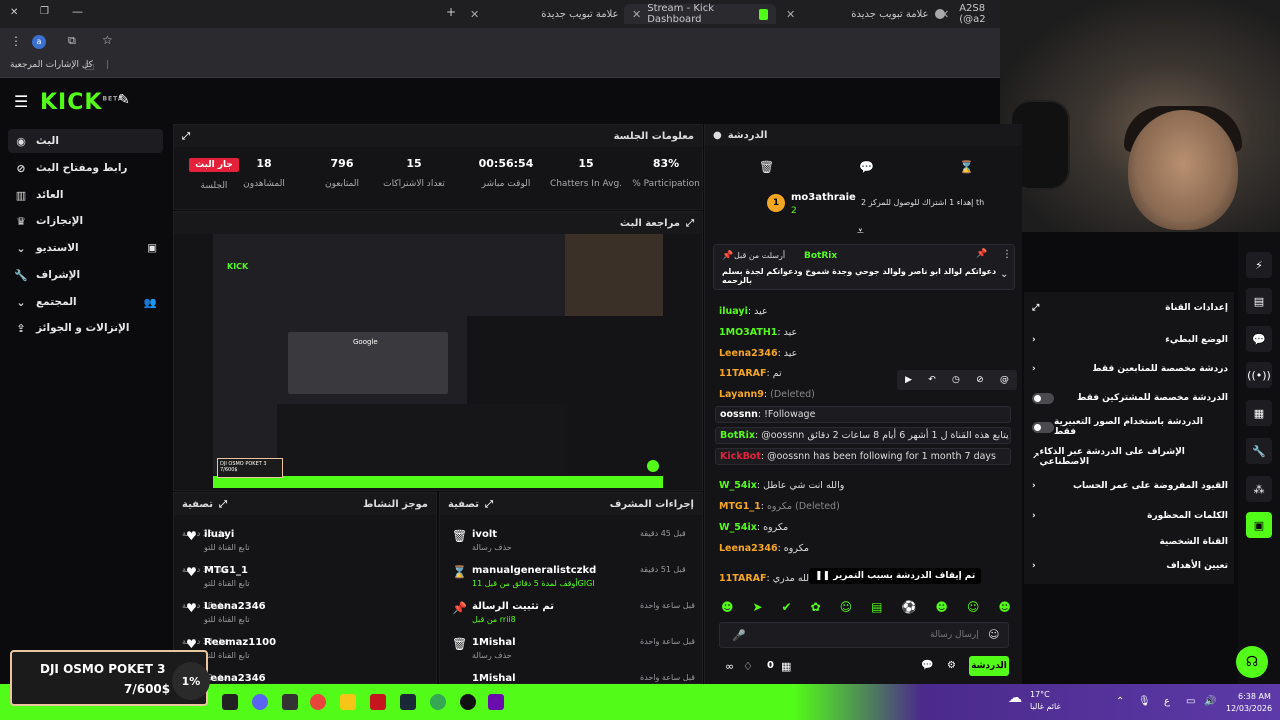 This screenshot has width=1280, height=720. Describe the element at coordinates (908, 380) in the screenshot. I see `play-icon: ▶` at that location.